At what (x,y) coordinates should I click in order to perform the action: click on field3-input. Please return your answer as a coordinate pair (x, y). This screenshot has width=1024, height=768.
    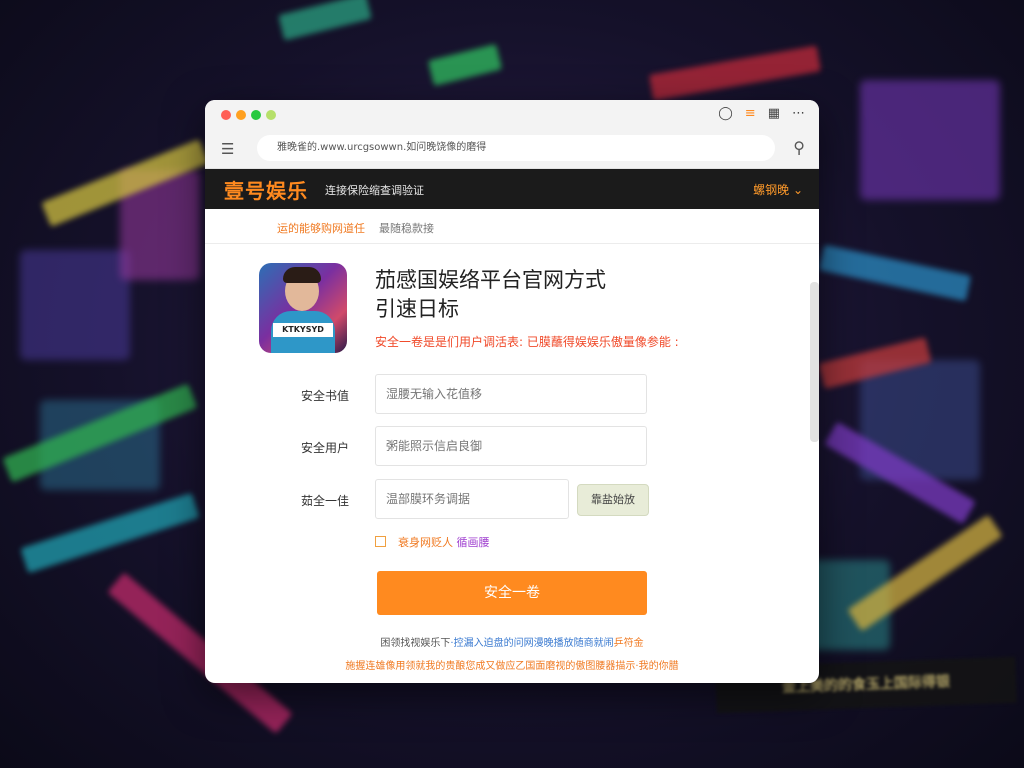
    Looking at the image, I should click on (472, 499).